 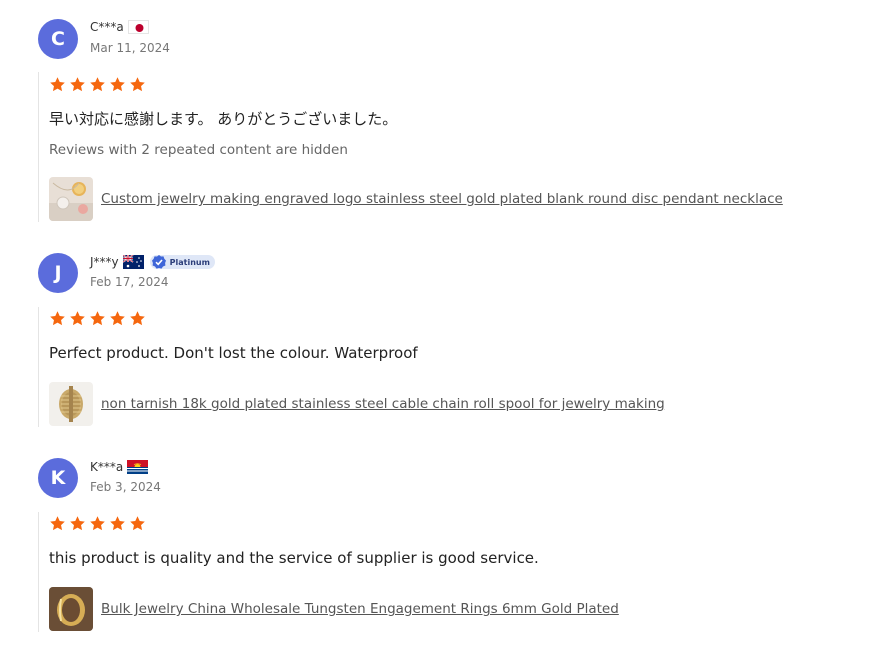 I want to click on badge-label: Platinum, so click(x=189, y=262).